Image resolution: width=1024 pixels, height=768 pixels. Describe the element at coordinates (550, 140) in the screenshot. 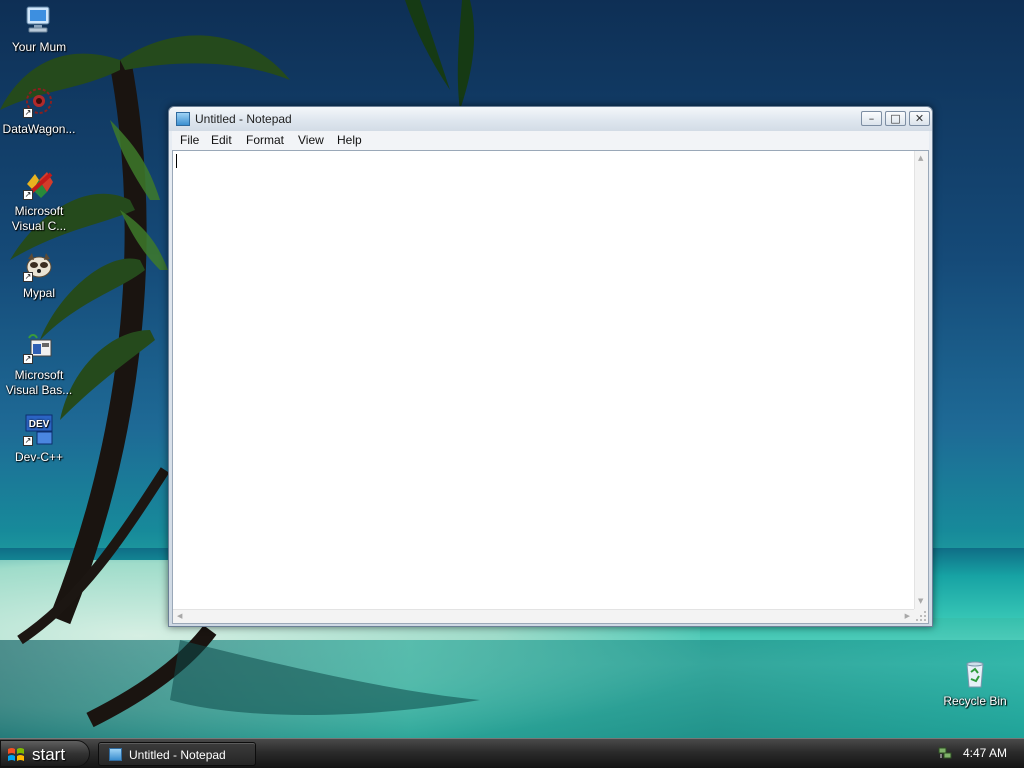

I see `menu-bar: File Edit Format View Help` at that location.